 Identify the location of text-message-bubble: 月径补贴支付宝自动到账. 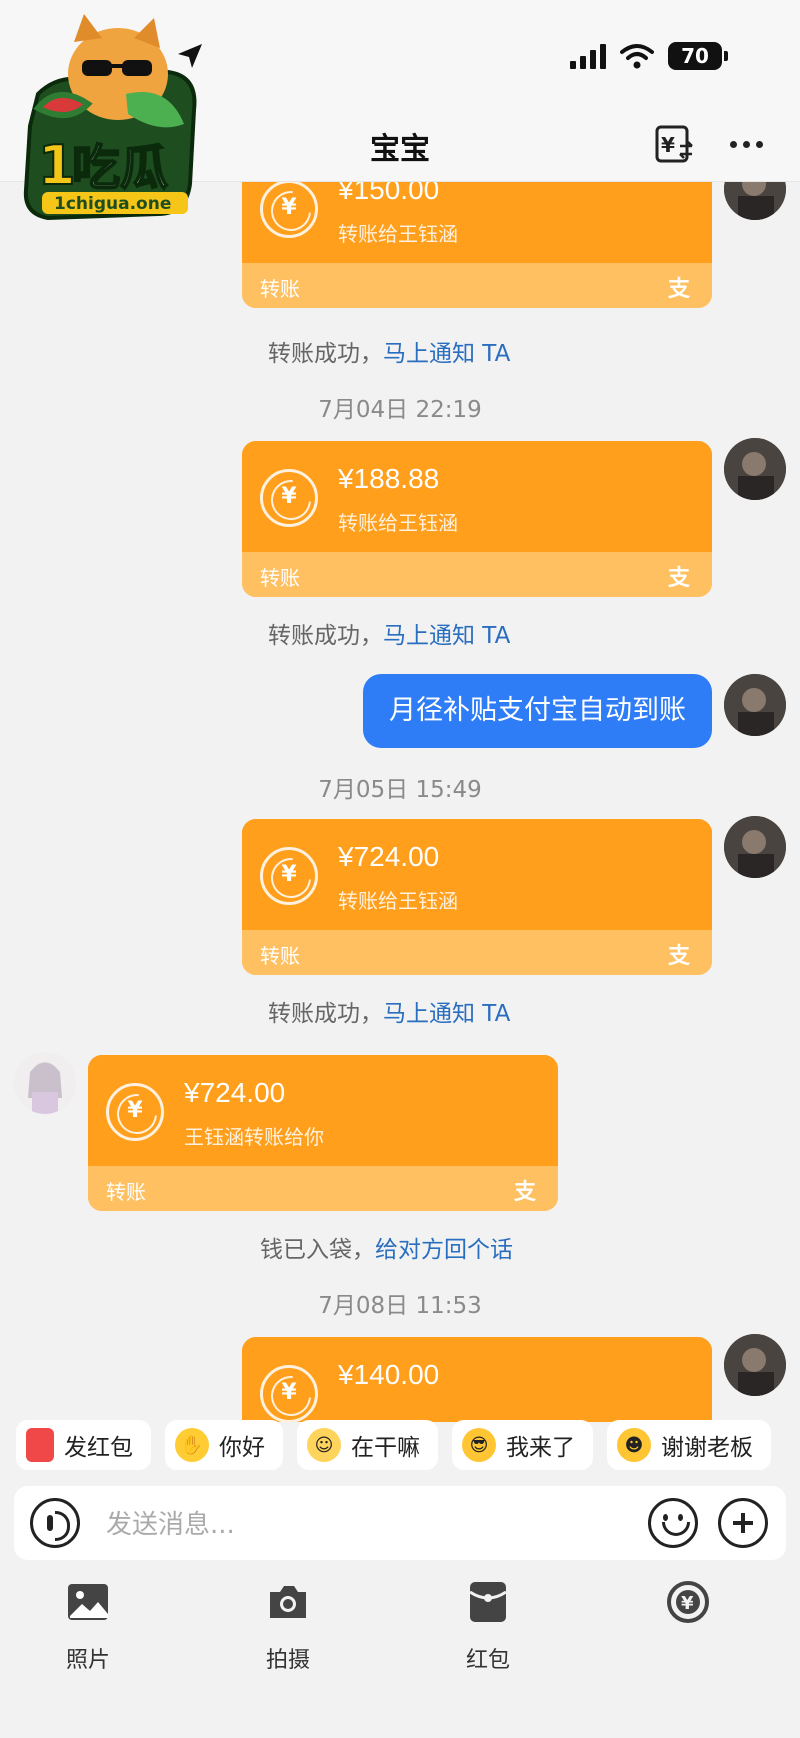
(537, 711).